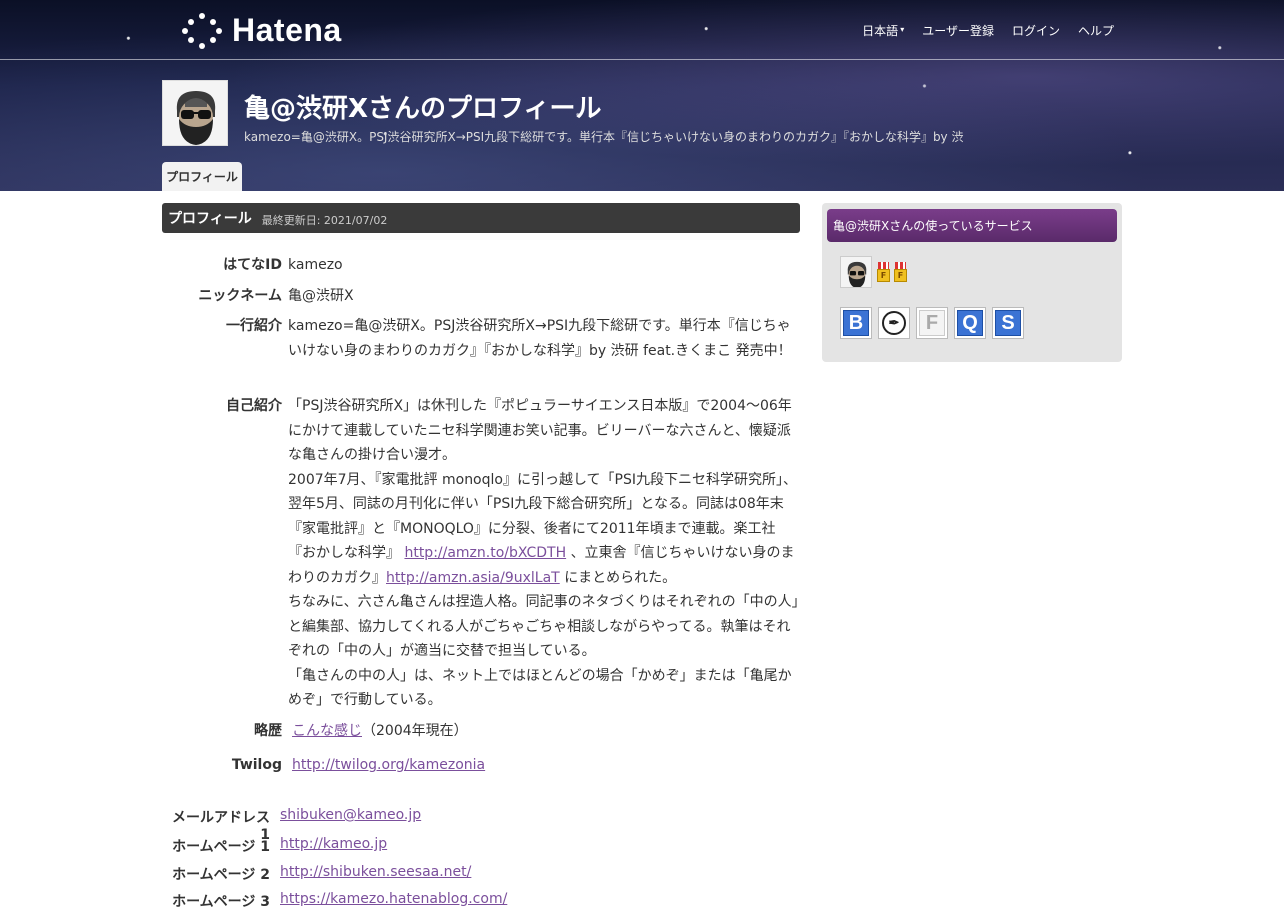 This screenshot has height=911, width=1284. I want to click on intro-text: にまとめられた。, so click(620, 577).